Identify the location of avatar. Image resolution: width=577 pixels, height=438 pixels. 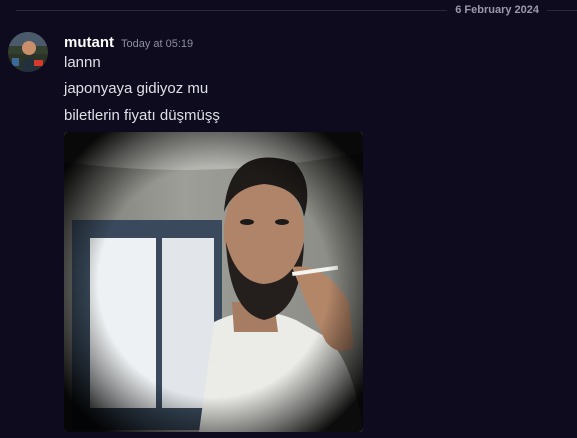
(28, 52).